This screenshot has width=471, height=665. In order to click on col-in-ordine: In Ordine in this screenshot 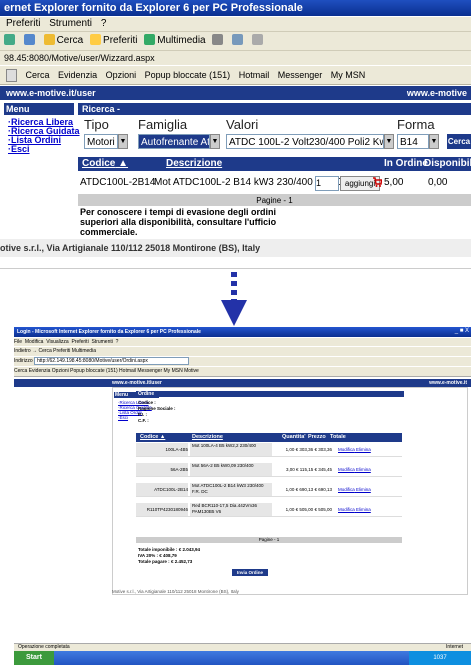, I will do `click(406, 163)`.